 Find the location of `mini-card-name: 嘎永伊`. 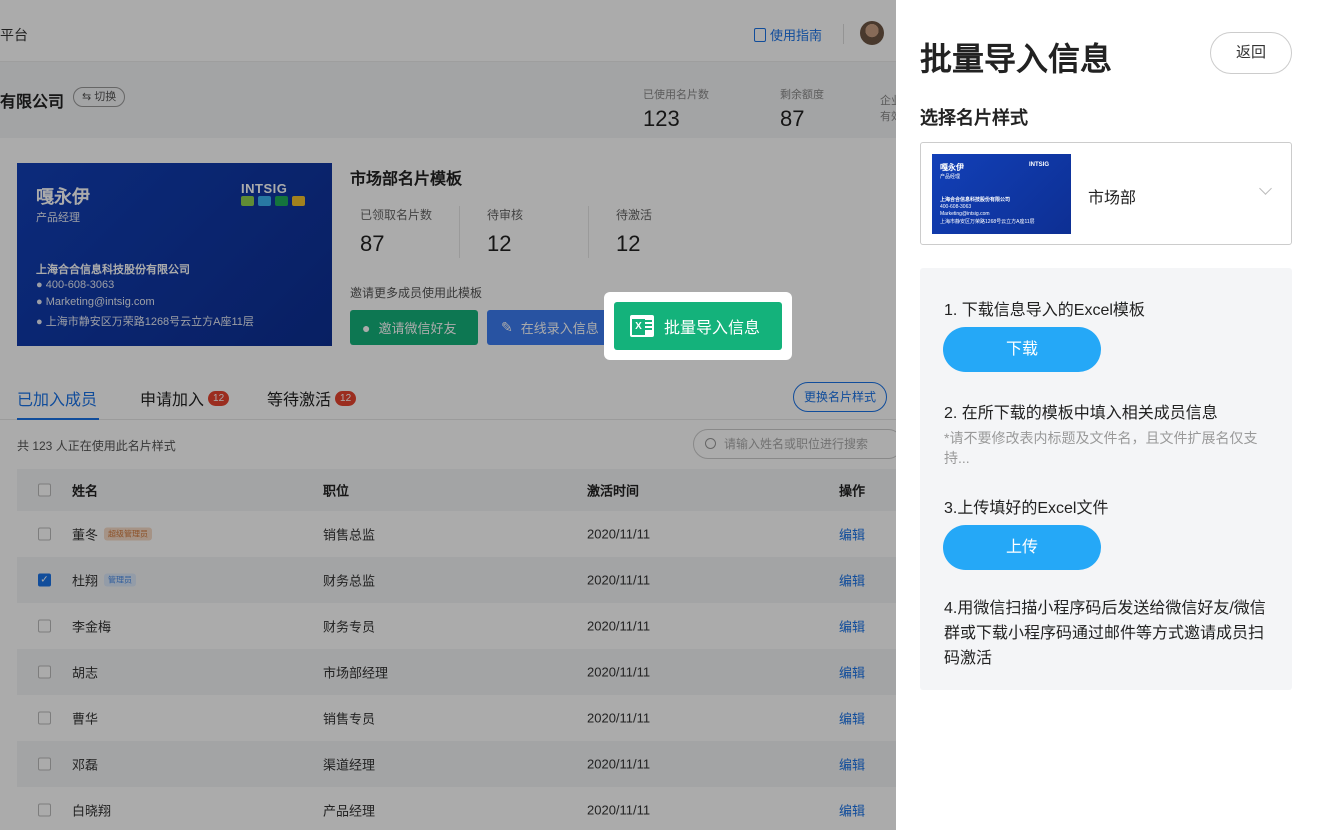

mini-card-name: 嘎永伊 is located at coordinates (952, 167).